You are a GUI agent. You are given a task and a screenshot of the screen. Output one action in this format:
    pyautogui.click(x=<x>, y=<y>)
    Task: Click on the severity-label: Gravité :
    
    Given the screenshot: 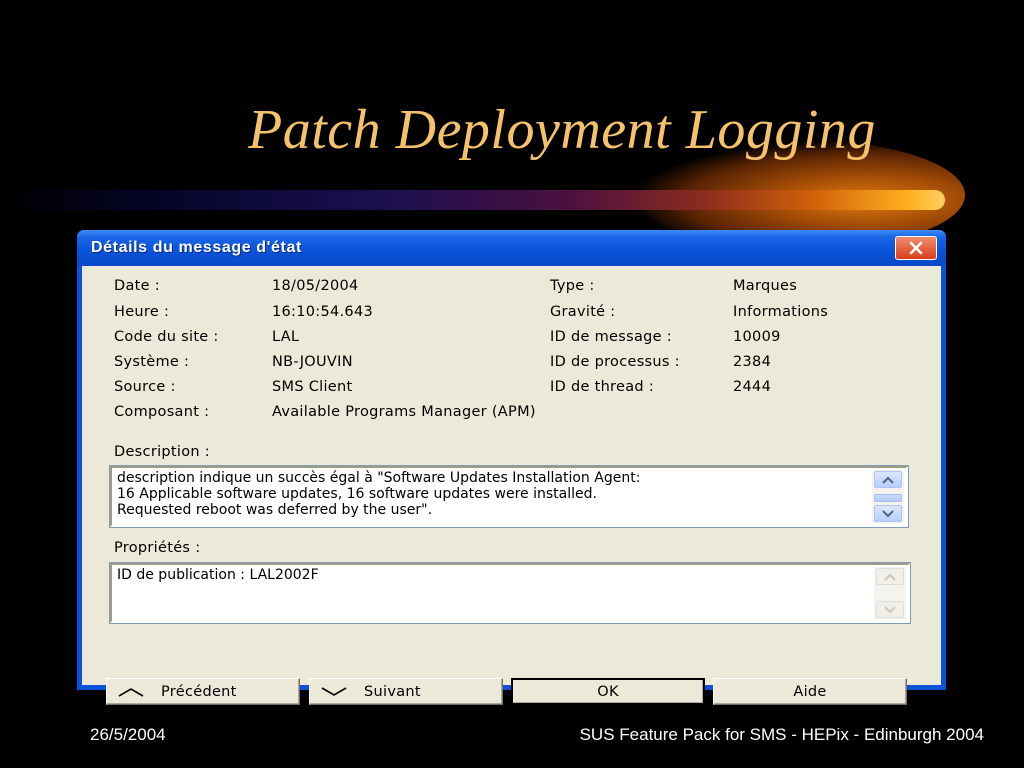 What is the action you would take?
    pyautogui.click(x=583, y=312)
    